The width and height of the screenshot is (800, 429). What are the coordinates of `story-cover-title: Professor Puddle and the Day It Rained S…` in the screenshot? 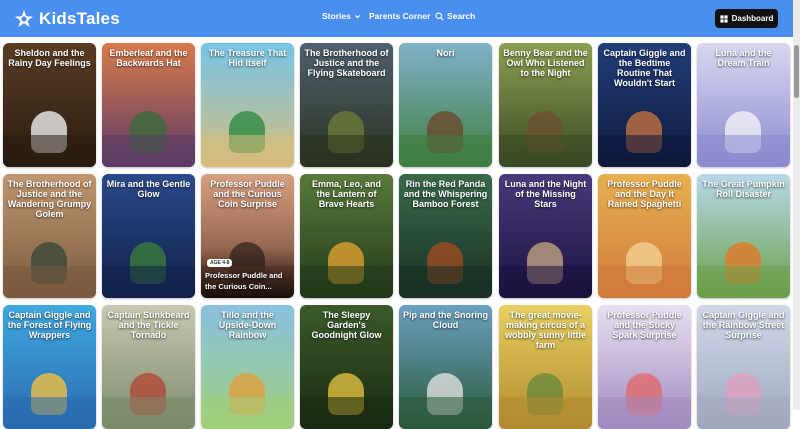 It's located at (644, 194).